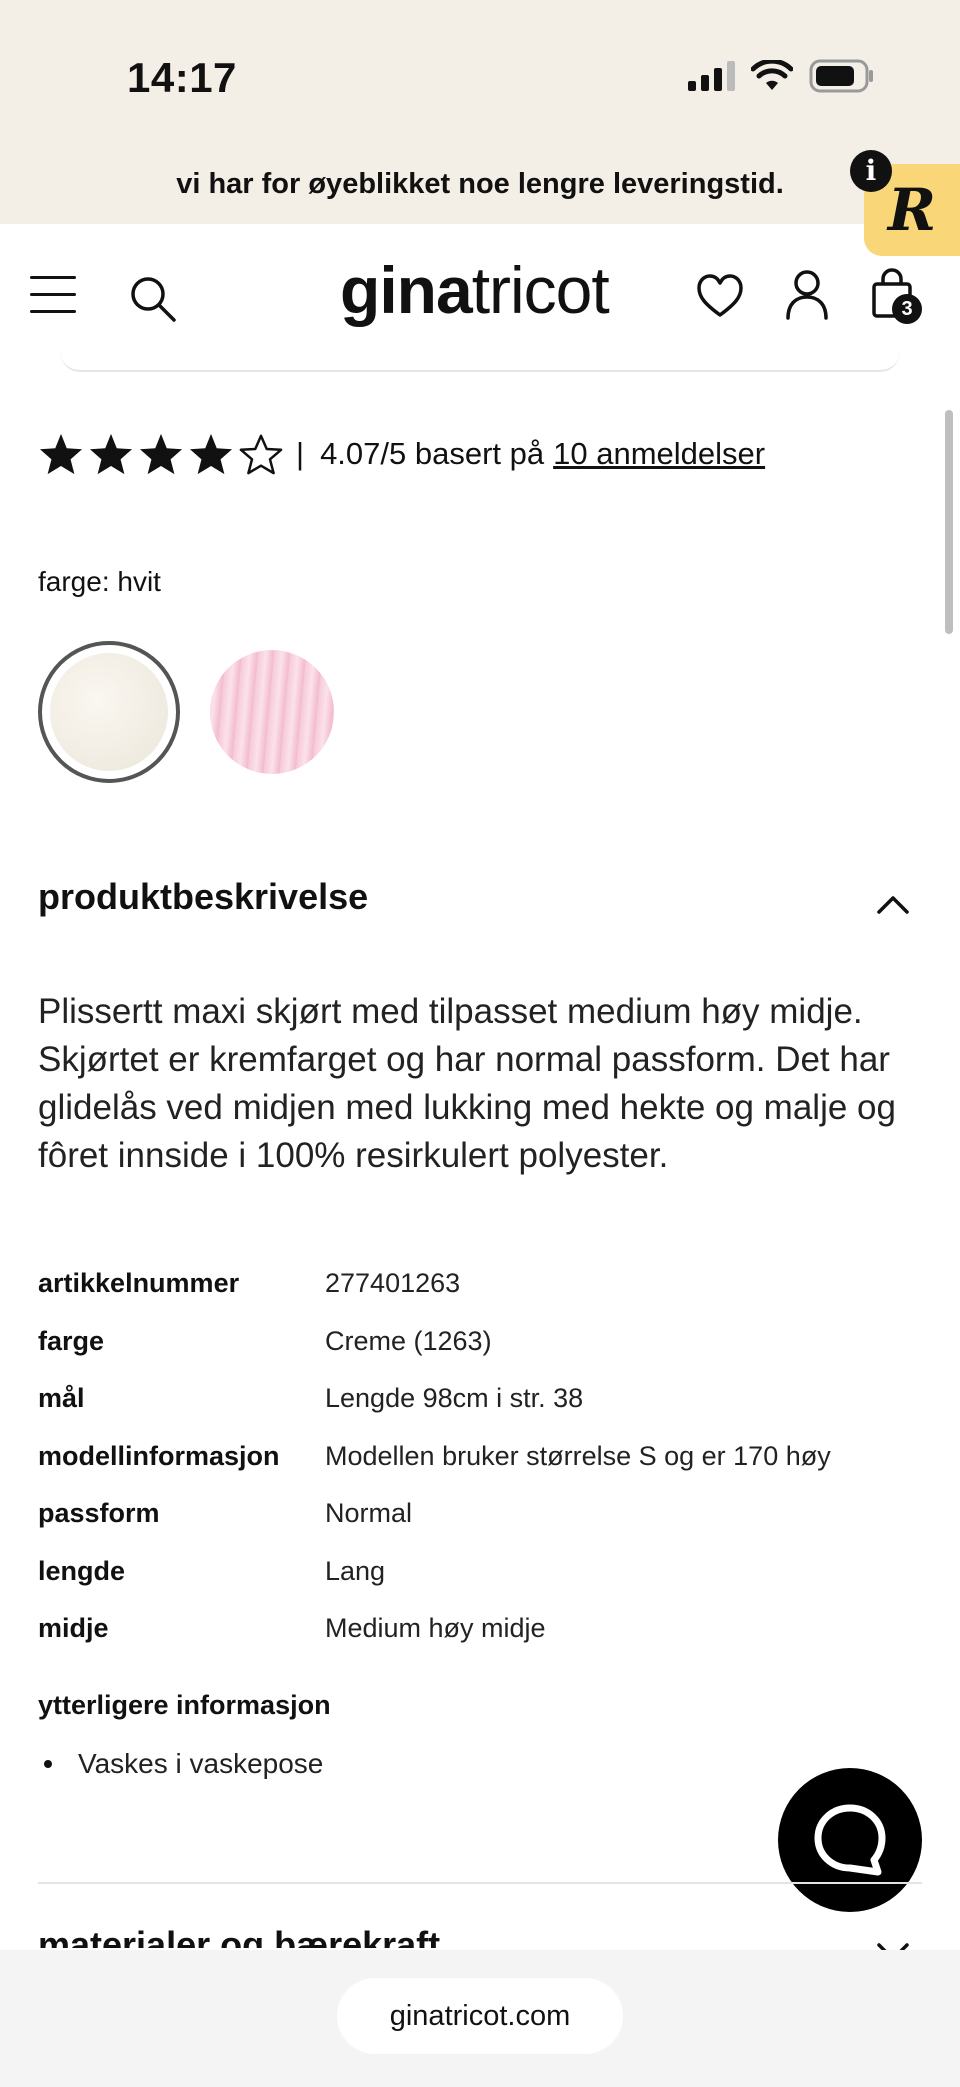 The image size is (960, 2087). What do you see at coordinates (907, 309) in the screenshot?
I see `cart-count-badge: 3` at bounding box center [907, 309].